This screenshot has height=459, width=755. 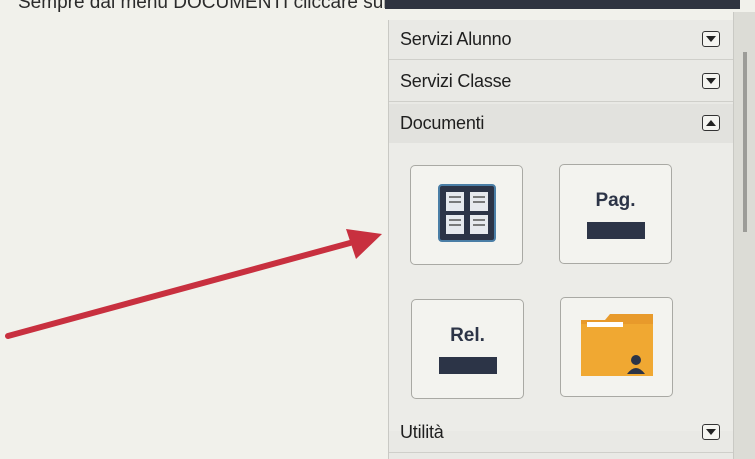 What do you see at coordinates (193, 284) in the screenshot?
I see `pointer-arrow-icon` at bounding box center [193, 284].